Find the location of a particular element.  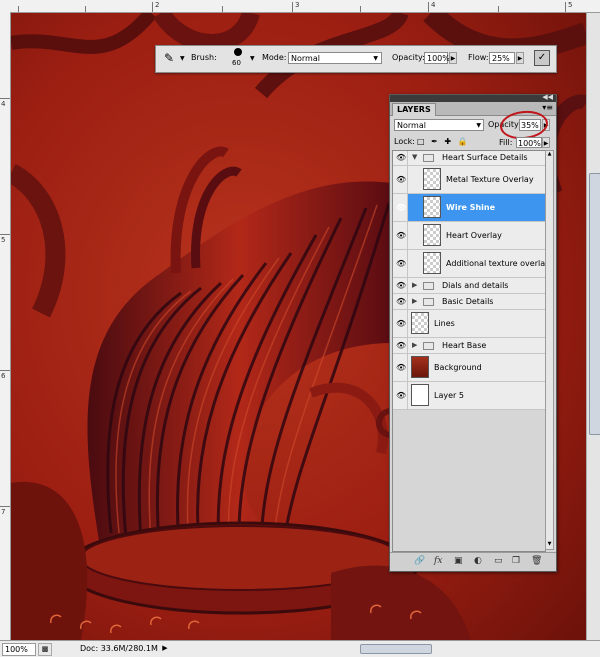

doc-size-readout: Doc: 33.6M/280.1M is located at coordinates (119, 648).